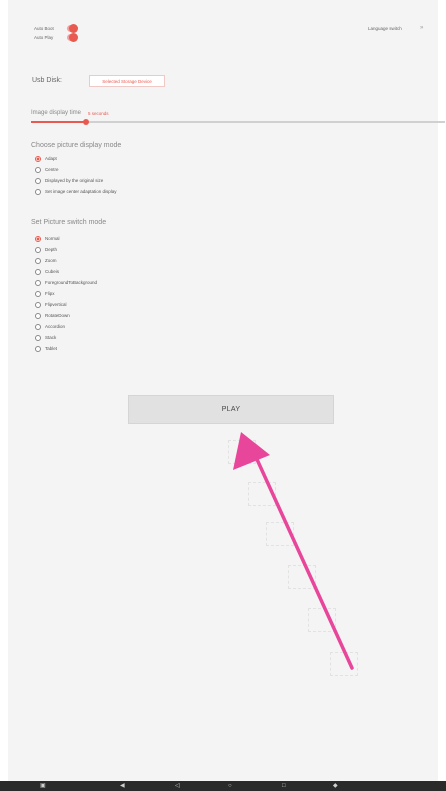 Image resolution: width=446 pixels, height=791 pixels. I want to click on arrow-head, so click(251, 451).